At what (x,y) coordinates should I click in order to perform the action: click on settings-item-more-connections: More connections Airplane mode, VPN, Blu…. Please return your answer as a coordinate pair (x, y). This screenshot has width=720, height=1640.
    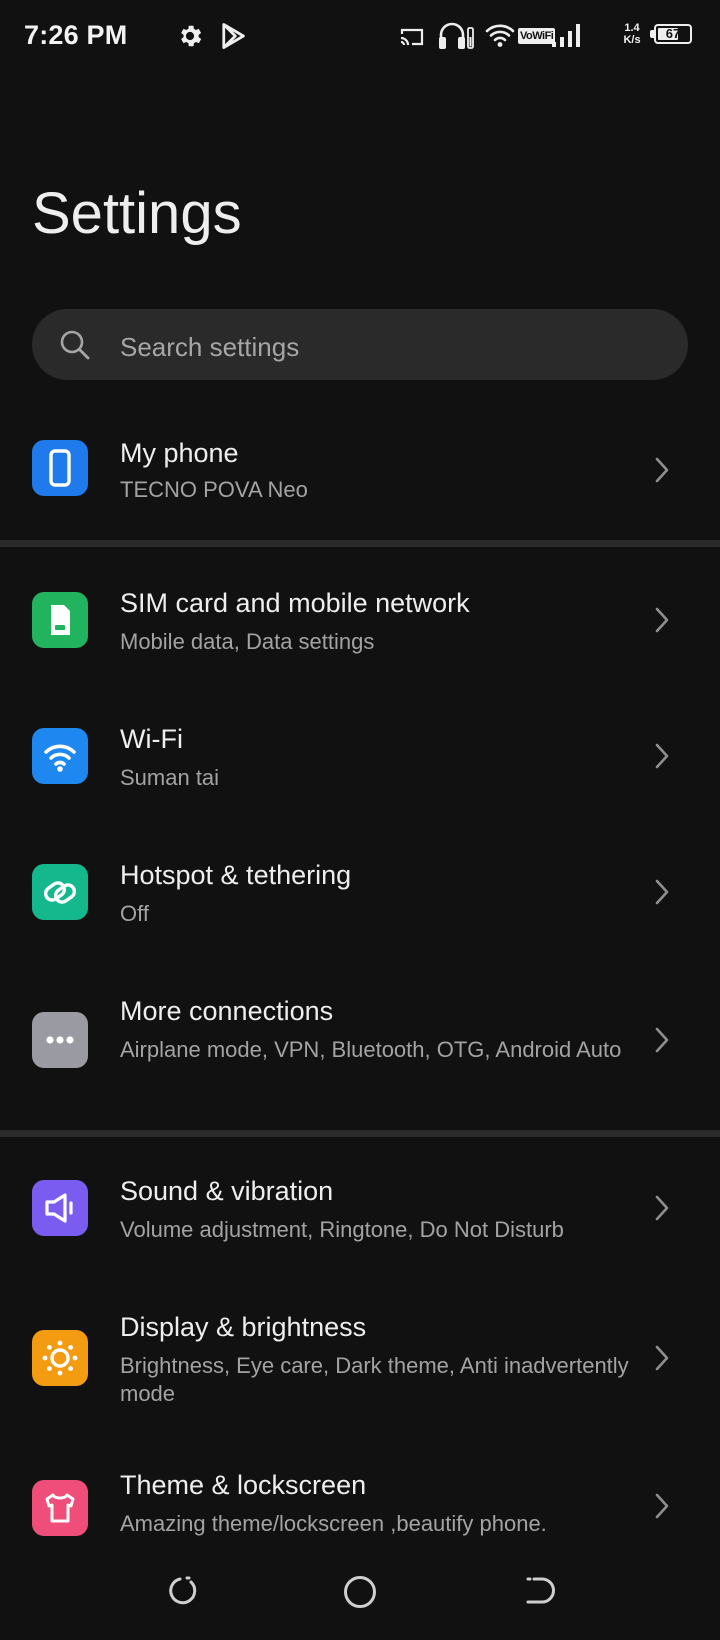
    Looking at the image, I should click on (360, 1039).